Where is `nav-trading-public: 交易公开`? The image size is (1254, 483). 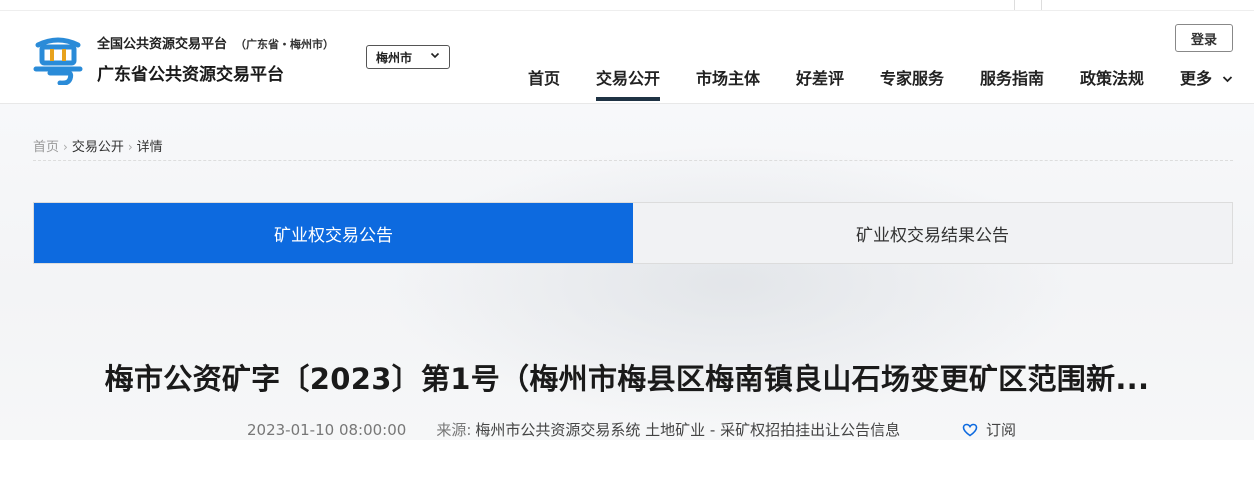
nav-trading-public: 交易公开 is located at coordinates (628, 83).